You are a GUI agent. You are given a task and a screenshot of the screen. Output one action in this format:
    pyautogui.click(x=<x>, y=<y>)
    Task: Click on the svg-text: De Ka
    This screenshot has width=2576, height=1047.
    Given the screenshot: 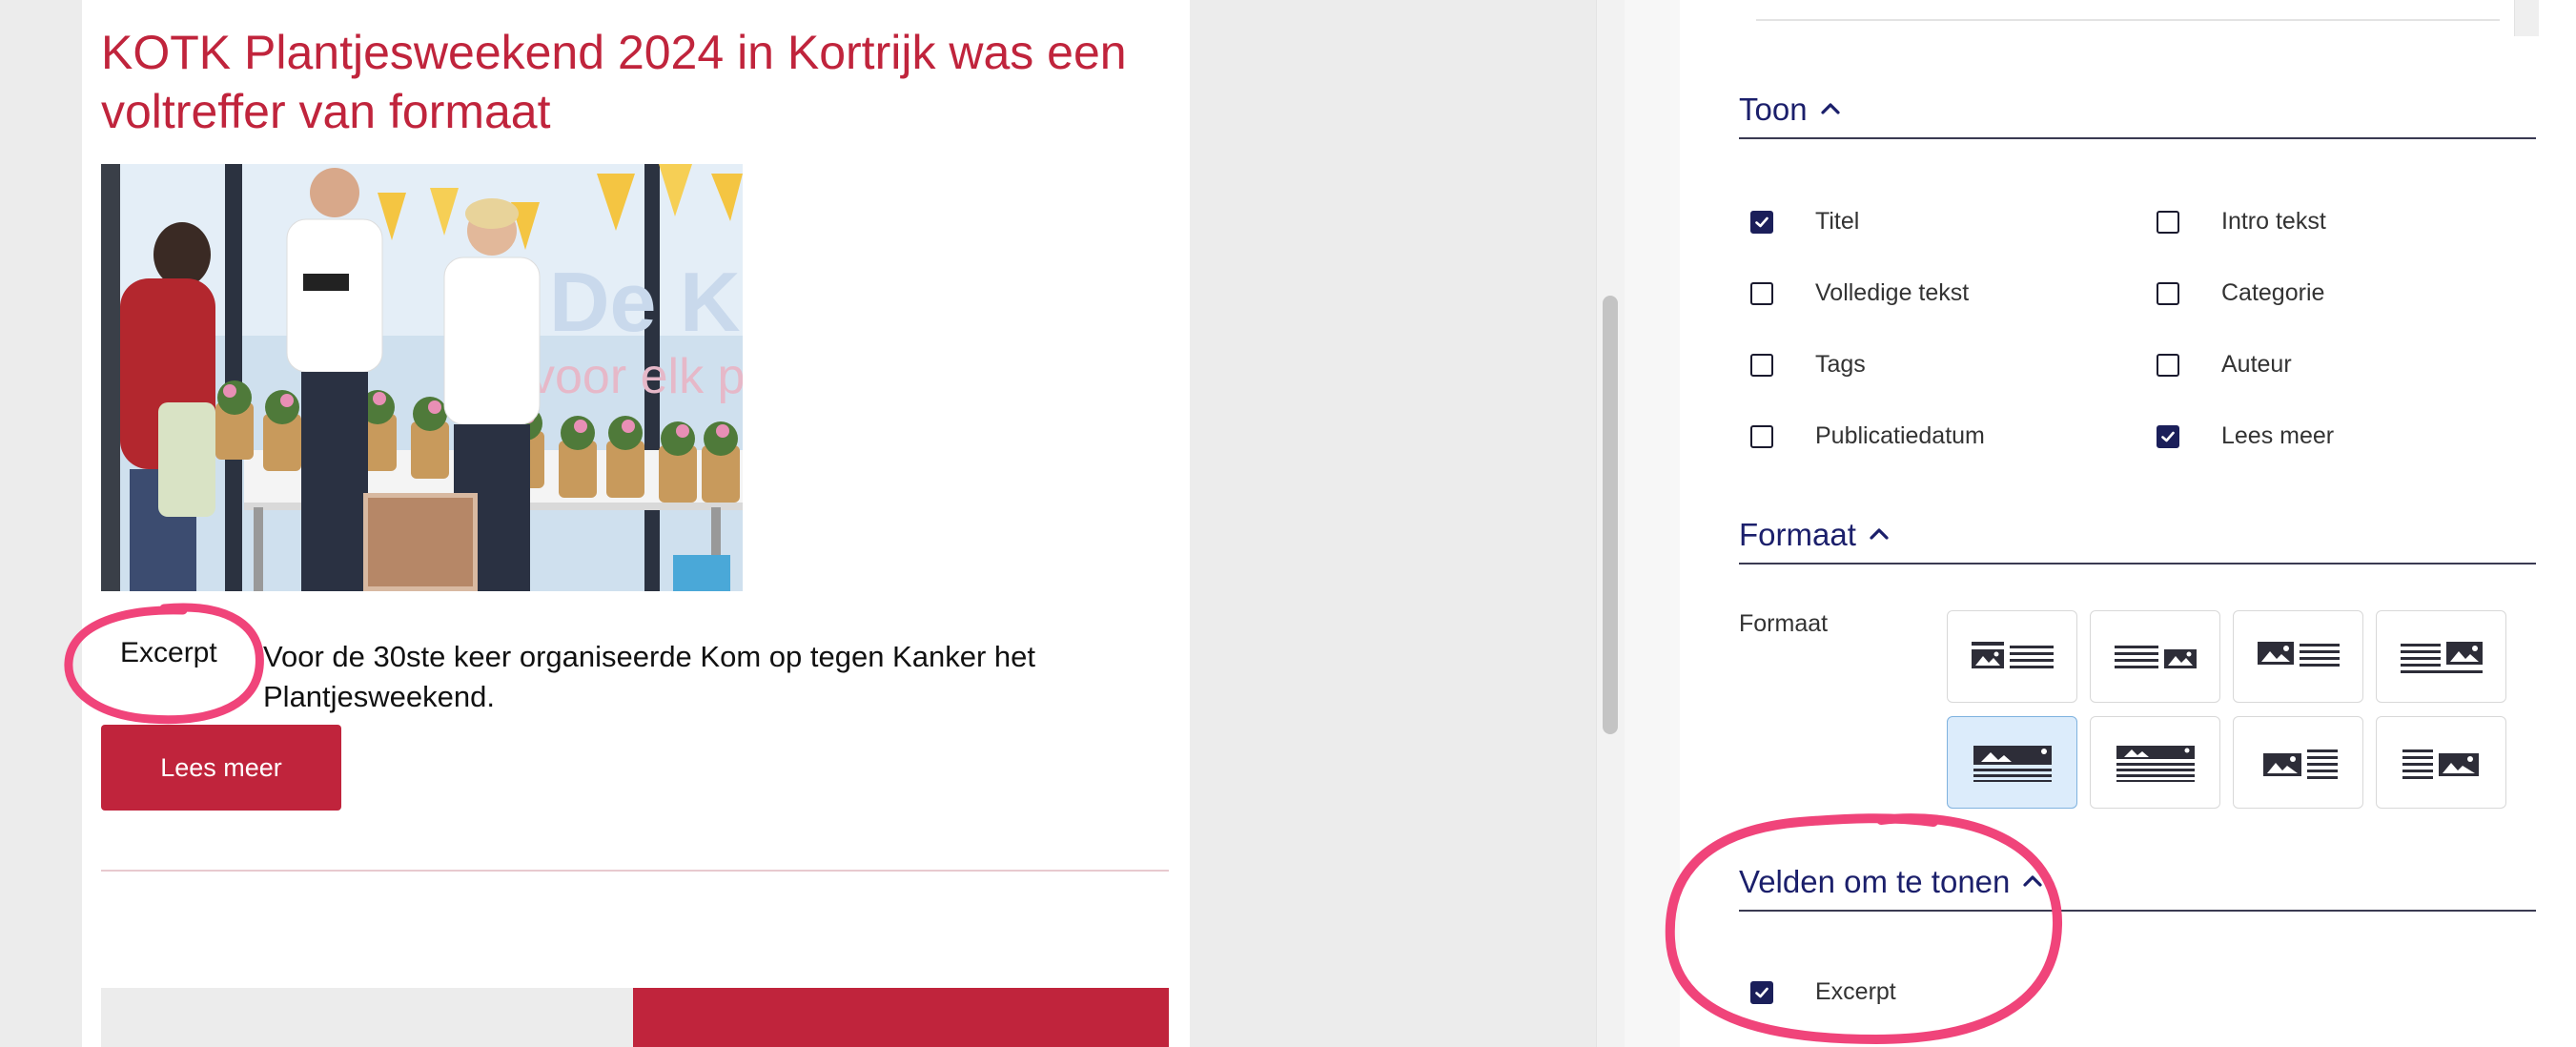 What is the action you would take?
    pyautogui.click(x=646, y=302)
    